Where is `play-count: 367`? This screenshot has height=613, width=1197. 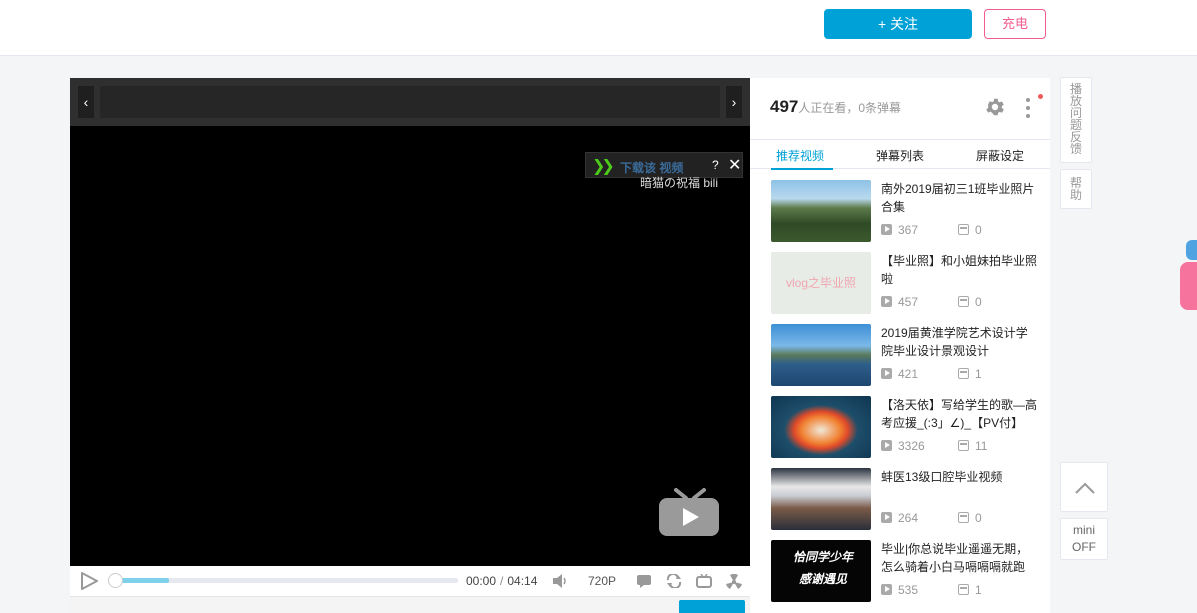
play-count: 367 is located at coordinates (899, 230).